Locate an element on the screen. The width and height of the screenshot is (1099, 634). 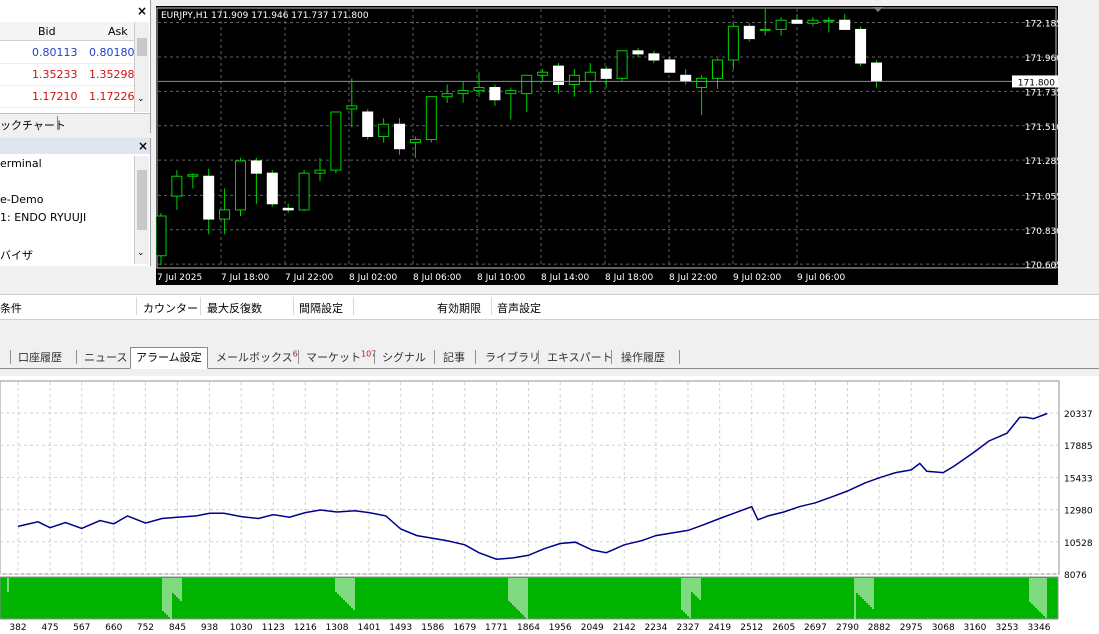
alert-col-interval: 間隔設定 is located at coordinates (321, 308).